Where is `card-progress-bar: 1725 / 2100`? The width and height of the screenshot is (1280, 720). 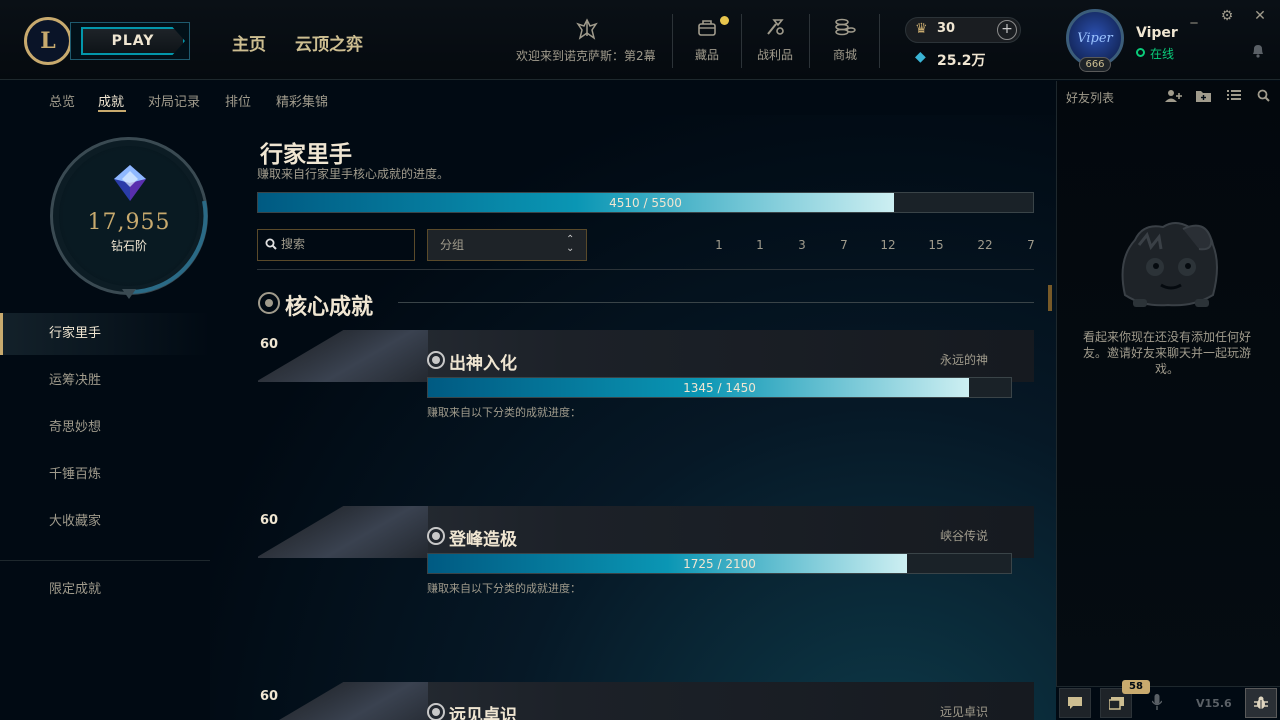 card-progress-bar: 1725 / 2100 is located at coordinates (719, 563).